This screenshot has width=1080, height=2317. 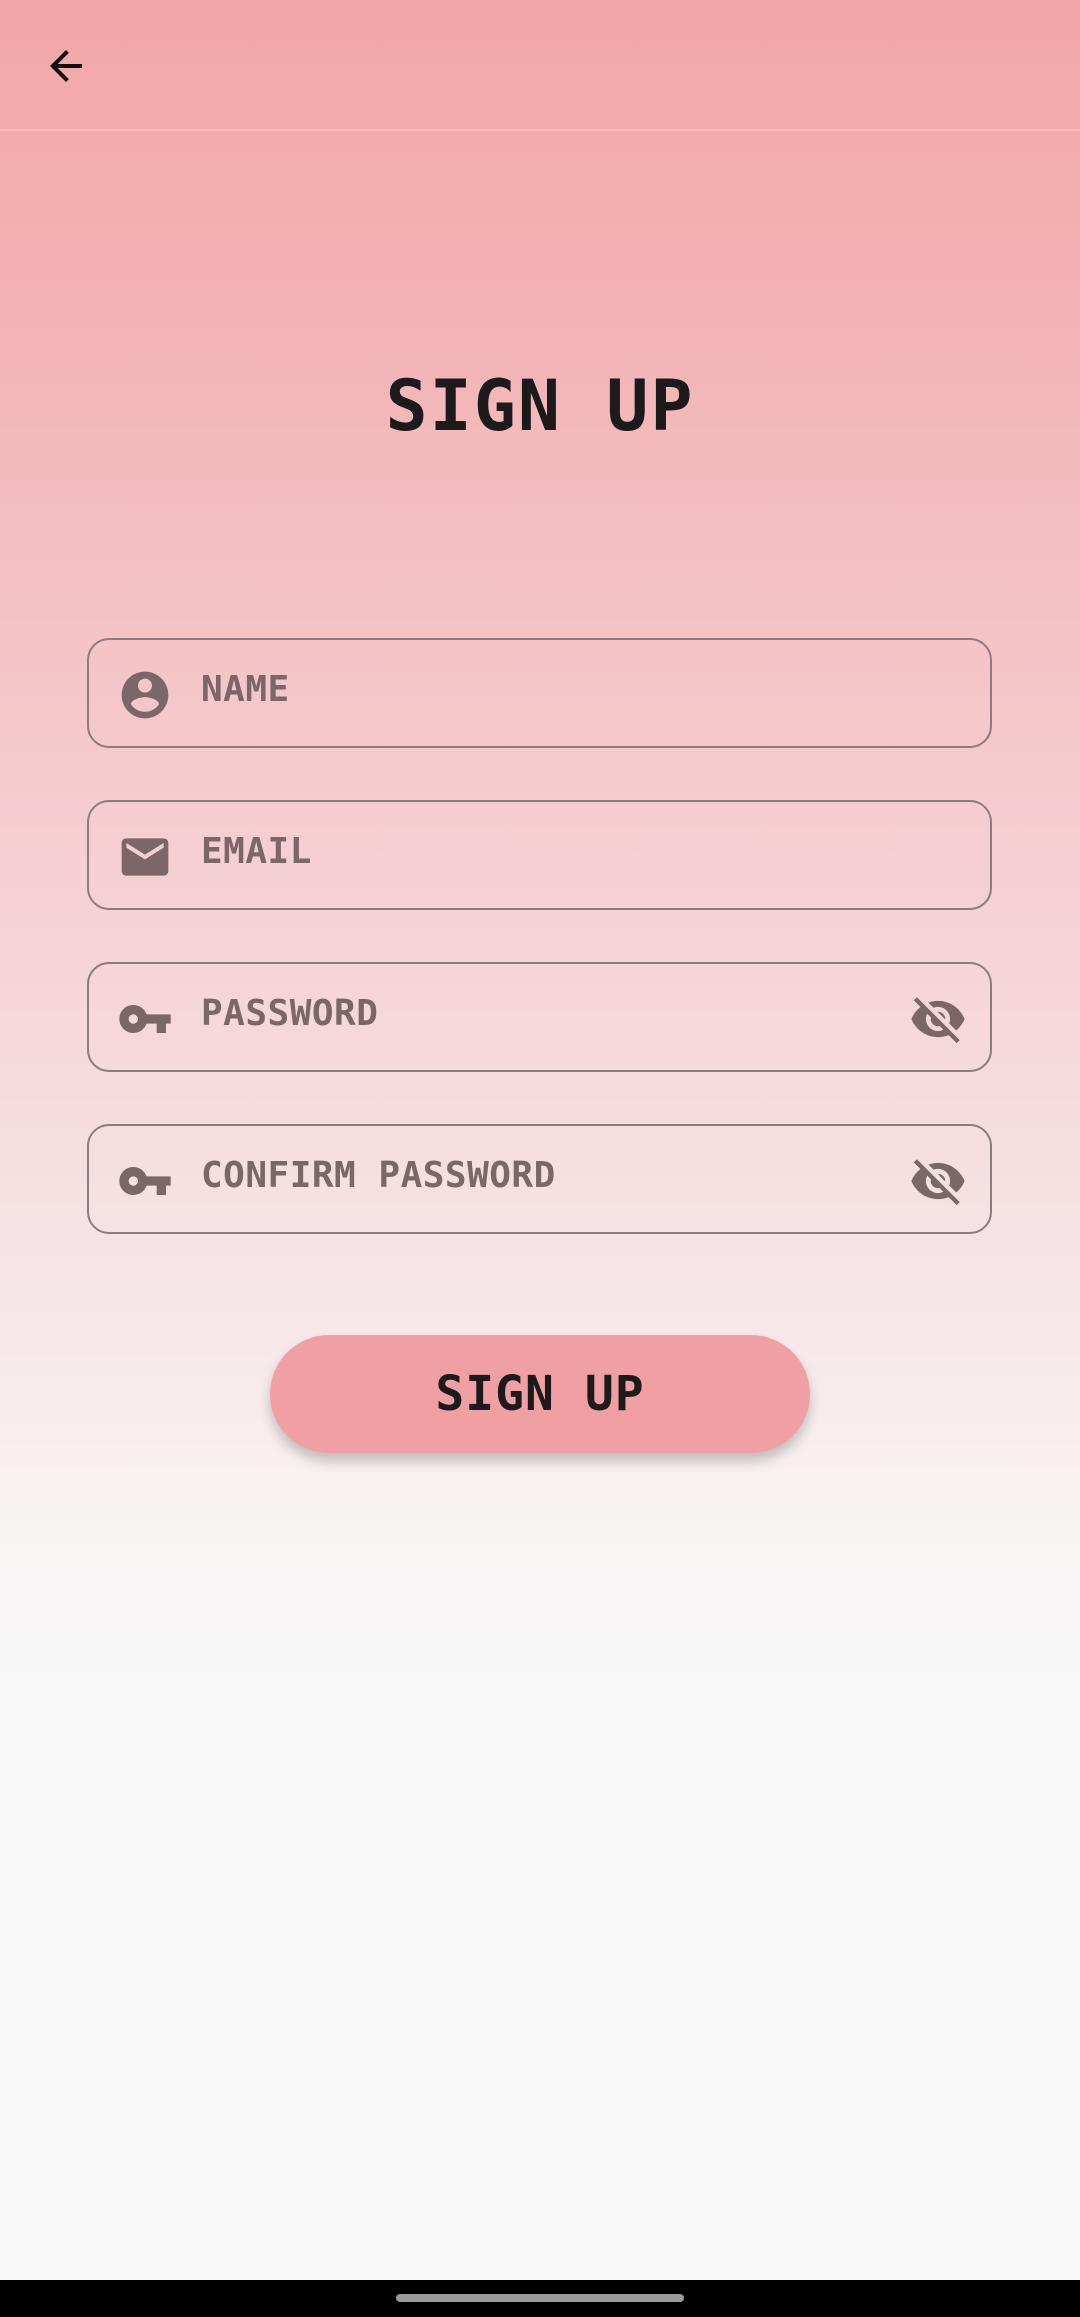 What do you see at coordinates (290, 1013) in the screenshot?
I see `password-placeholder: PASSWORD` at bounding box center [290, 1013].